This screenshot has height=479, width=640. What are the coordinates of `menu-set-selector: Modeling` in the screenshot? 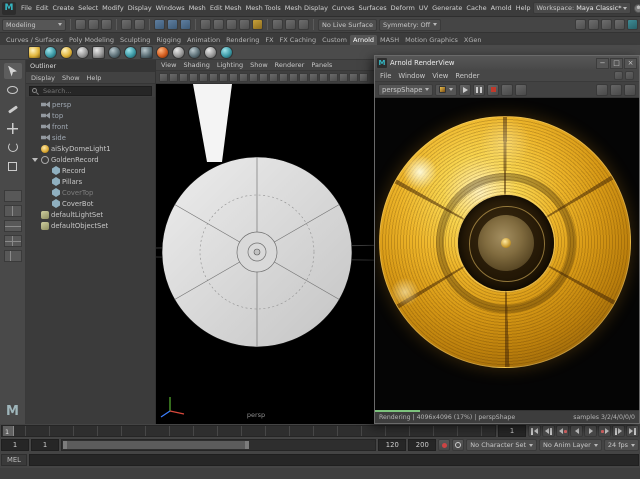 It's located at (34, 24).